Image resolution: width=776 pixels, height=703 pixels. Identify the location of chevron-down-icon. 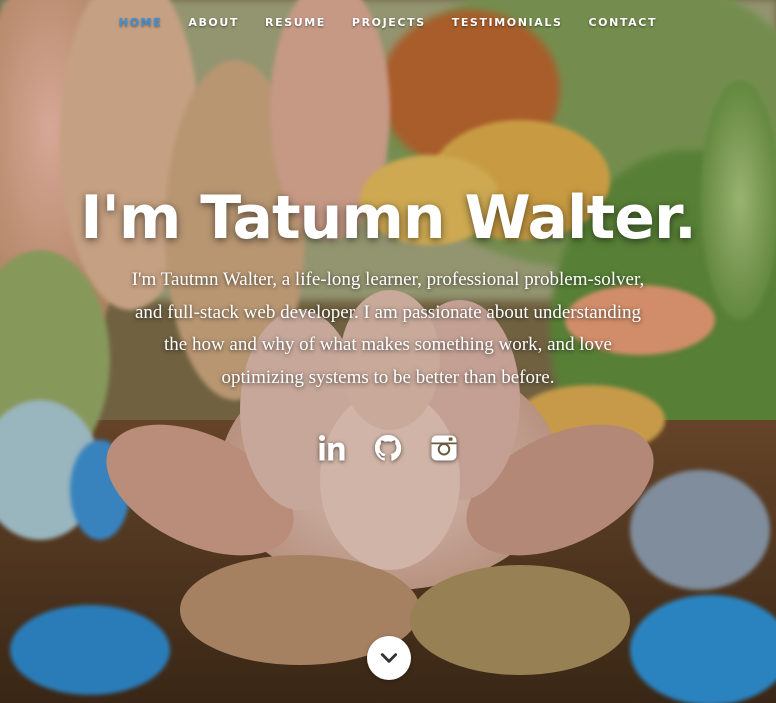
(389, 658).